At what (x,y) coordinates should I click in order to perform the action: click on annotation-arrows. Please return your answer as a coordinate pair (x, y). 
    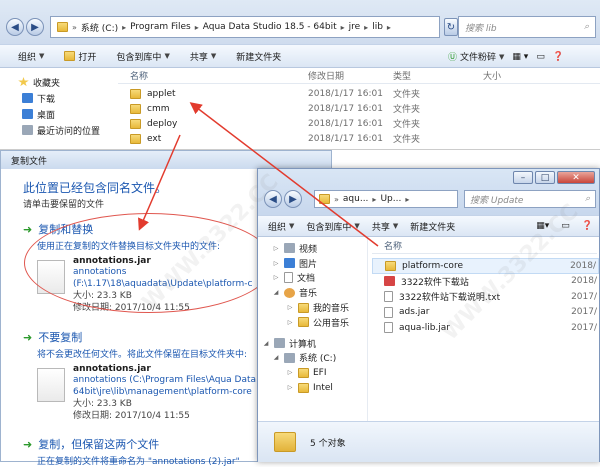
    Looking at the image, I should click on (258, 174).